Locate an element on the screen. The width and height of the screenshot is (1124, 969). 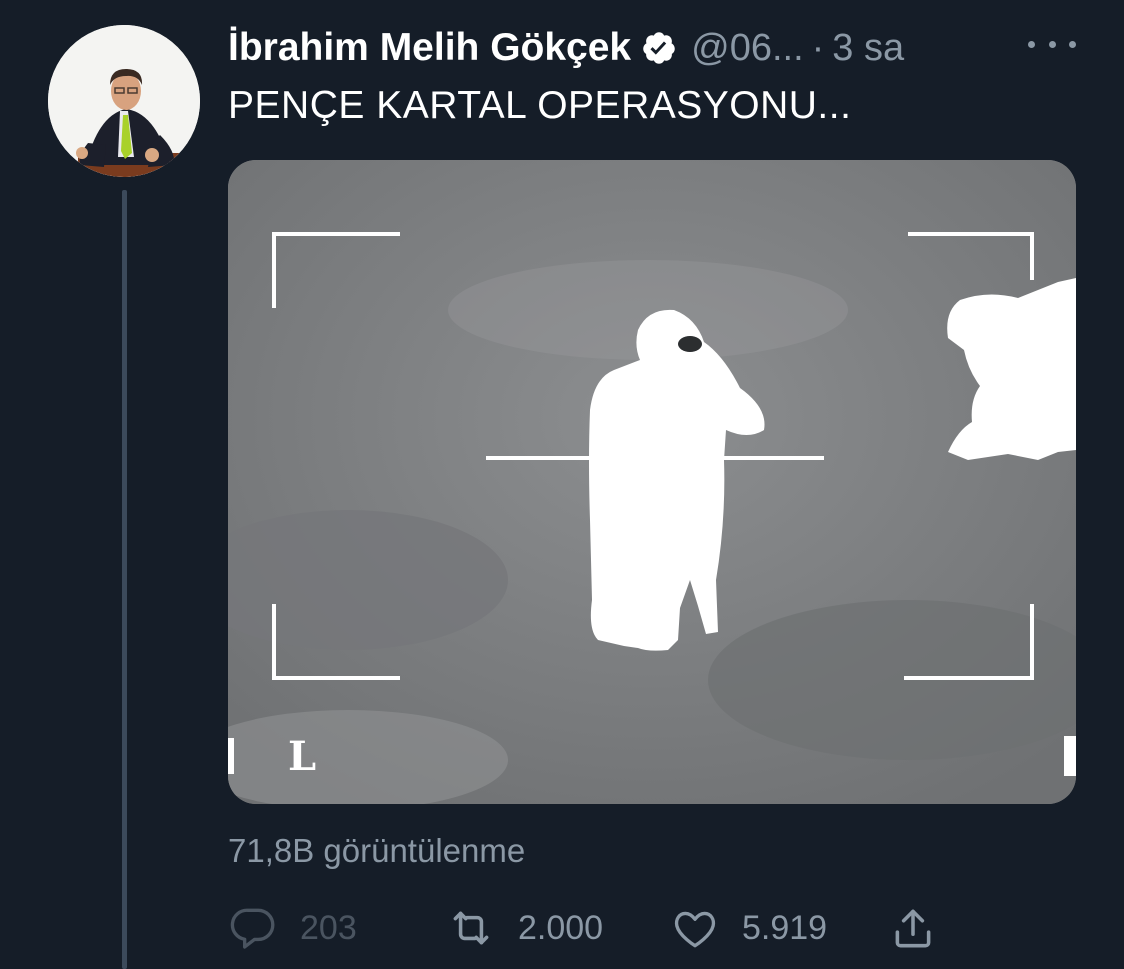
retweet-button: 2.000 is located at coordinates (524, 928).